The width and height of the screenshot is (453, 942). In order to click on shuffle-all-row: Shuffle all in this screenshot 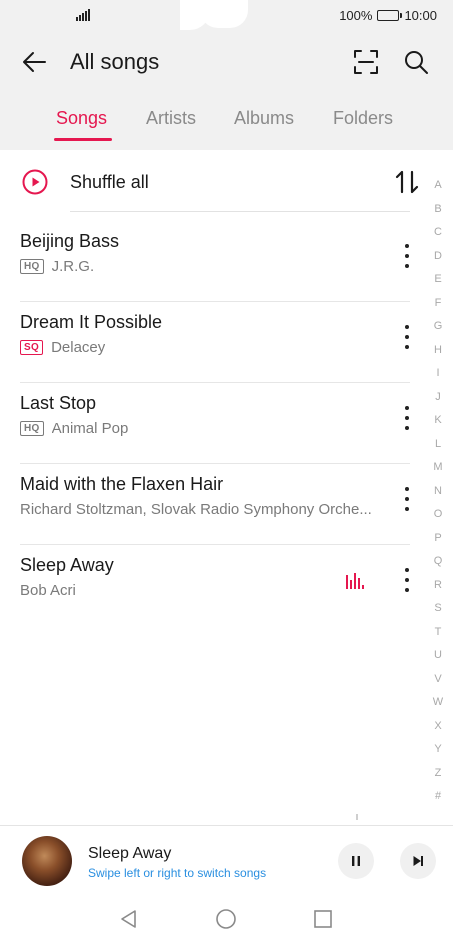, I will do `click(210, 182)`.